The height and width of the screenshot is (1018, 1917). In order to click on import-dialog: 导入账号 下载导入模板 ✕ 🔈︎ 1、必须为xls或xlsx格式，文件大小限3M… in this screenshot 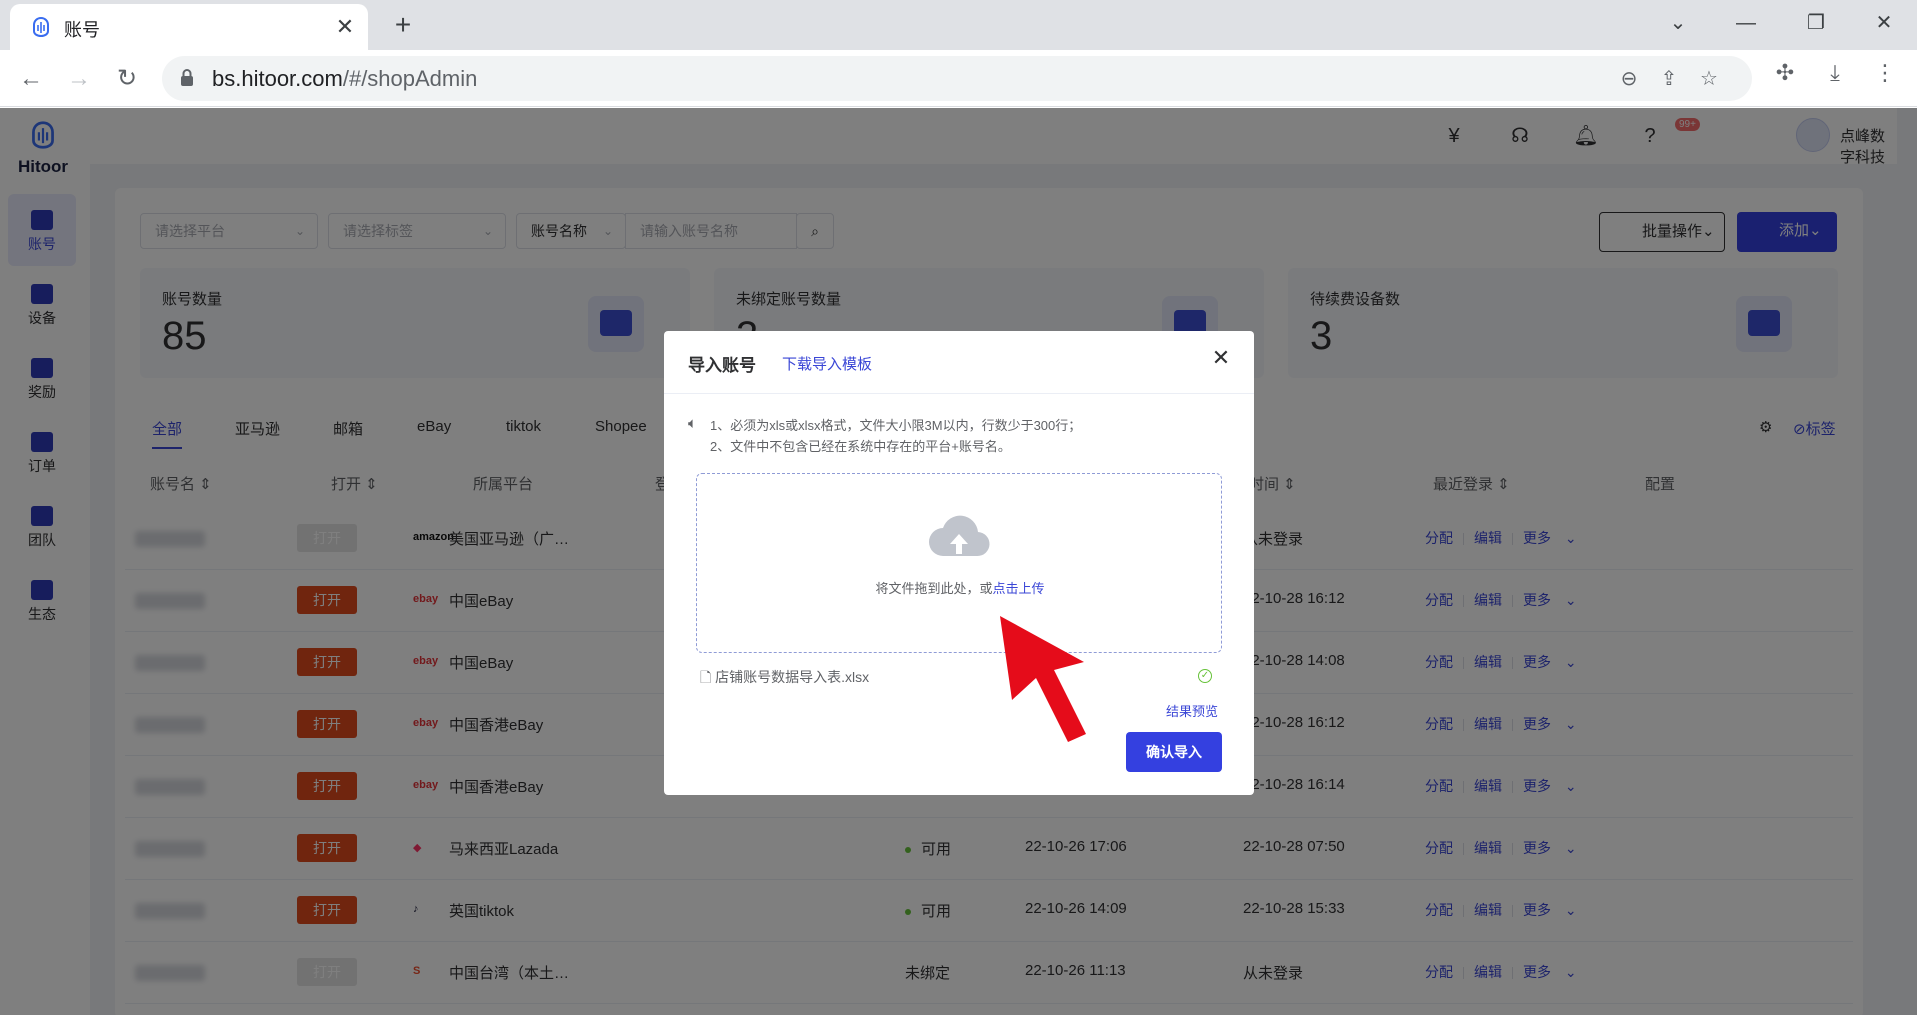, I will do `click(959, 563)`.